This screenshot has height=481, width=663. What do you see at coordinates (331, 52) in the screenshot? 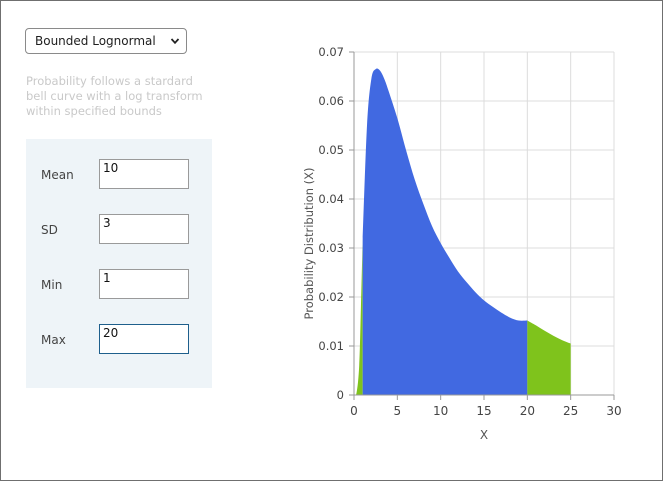
I see `y-tick-label: 0.07` at bounding box center [331, 52].